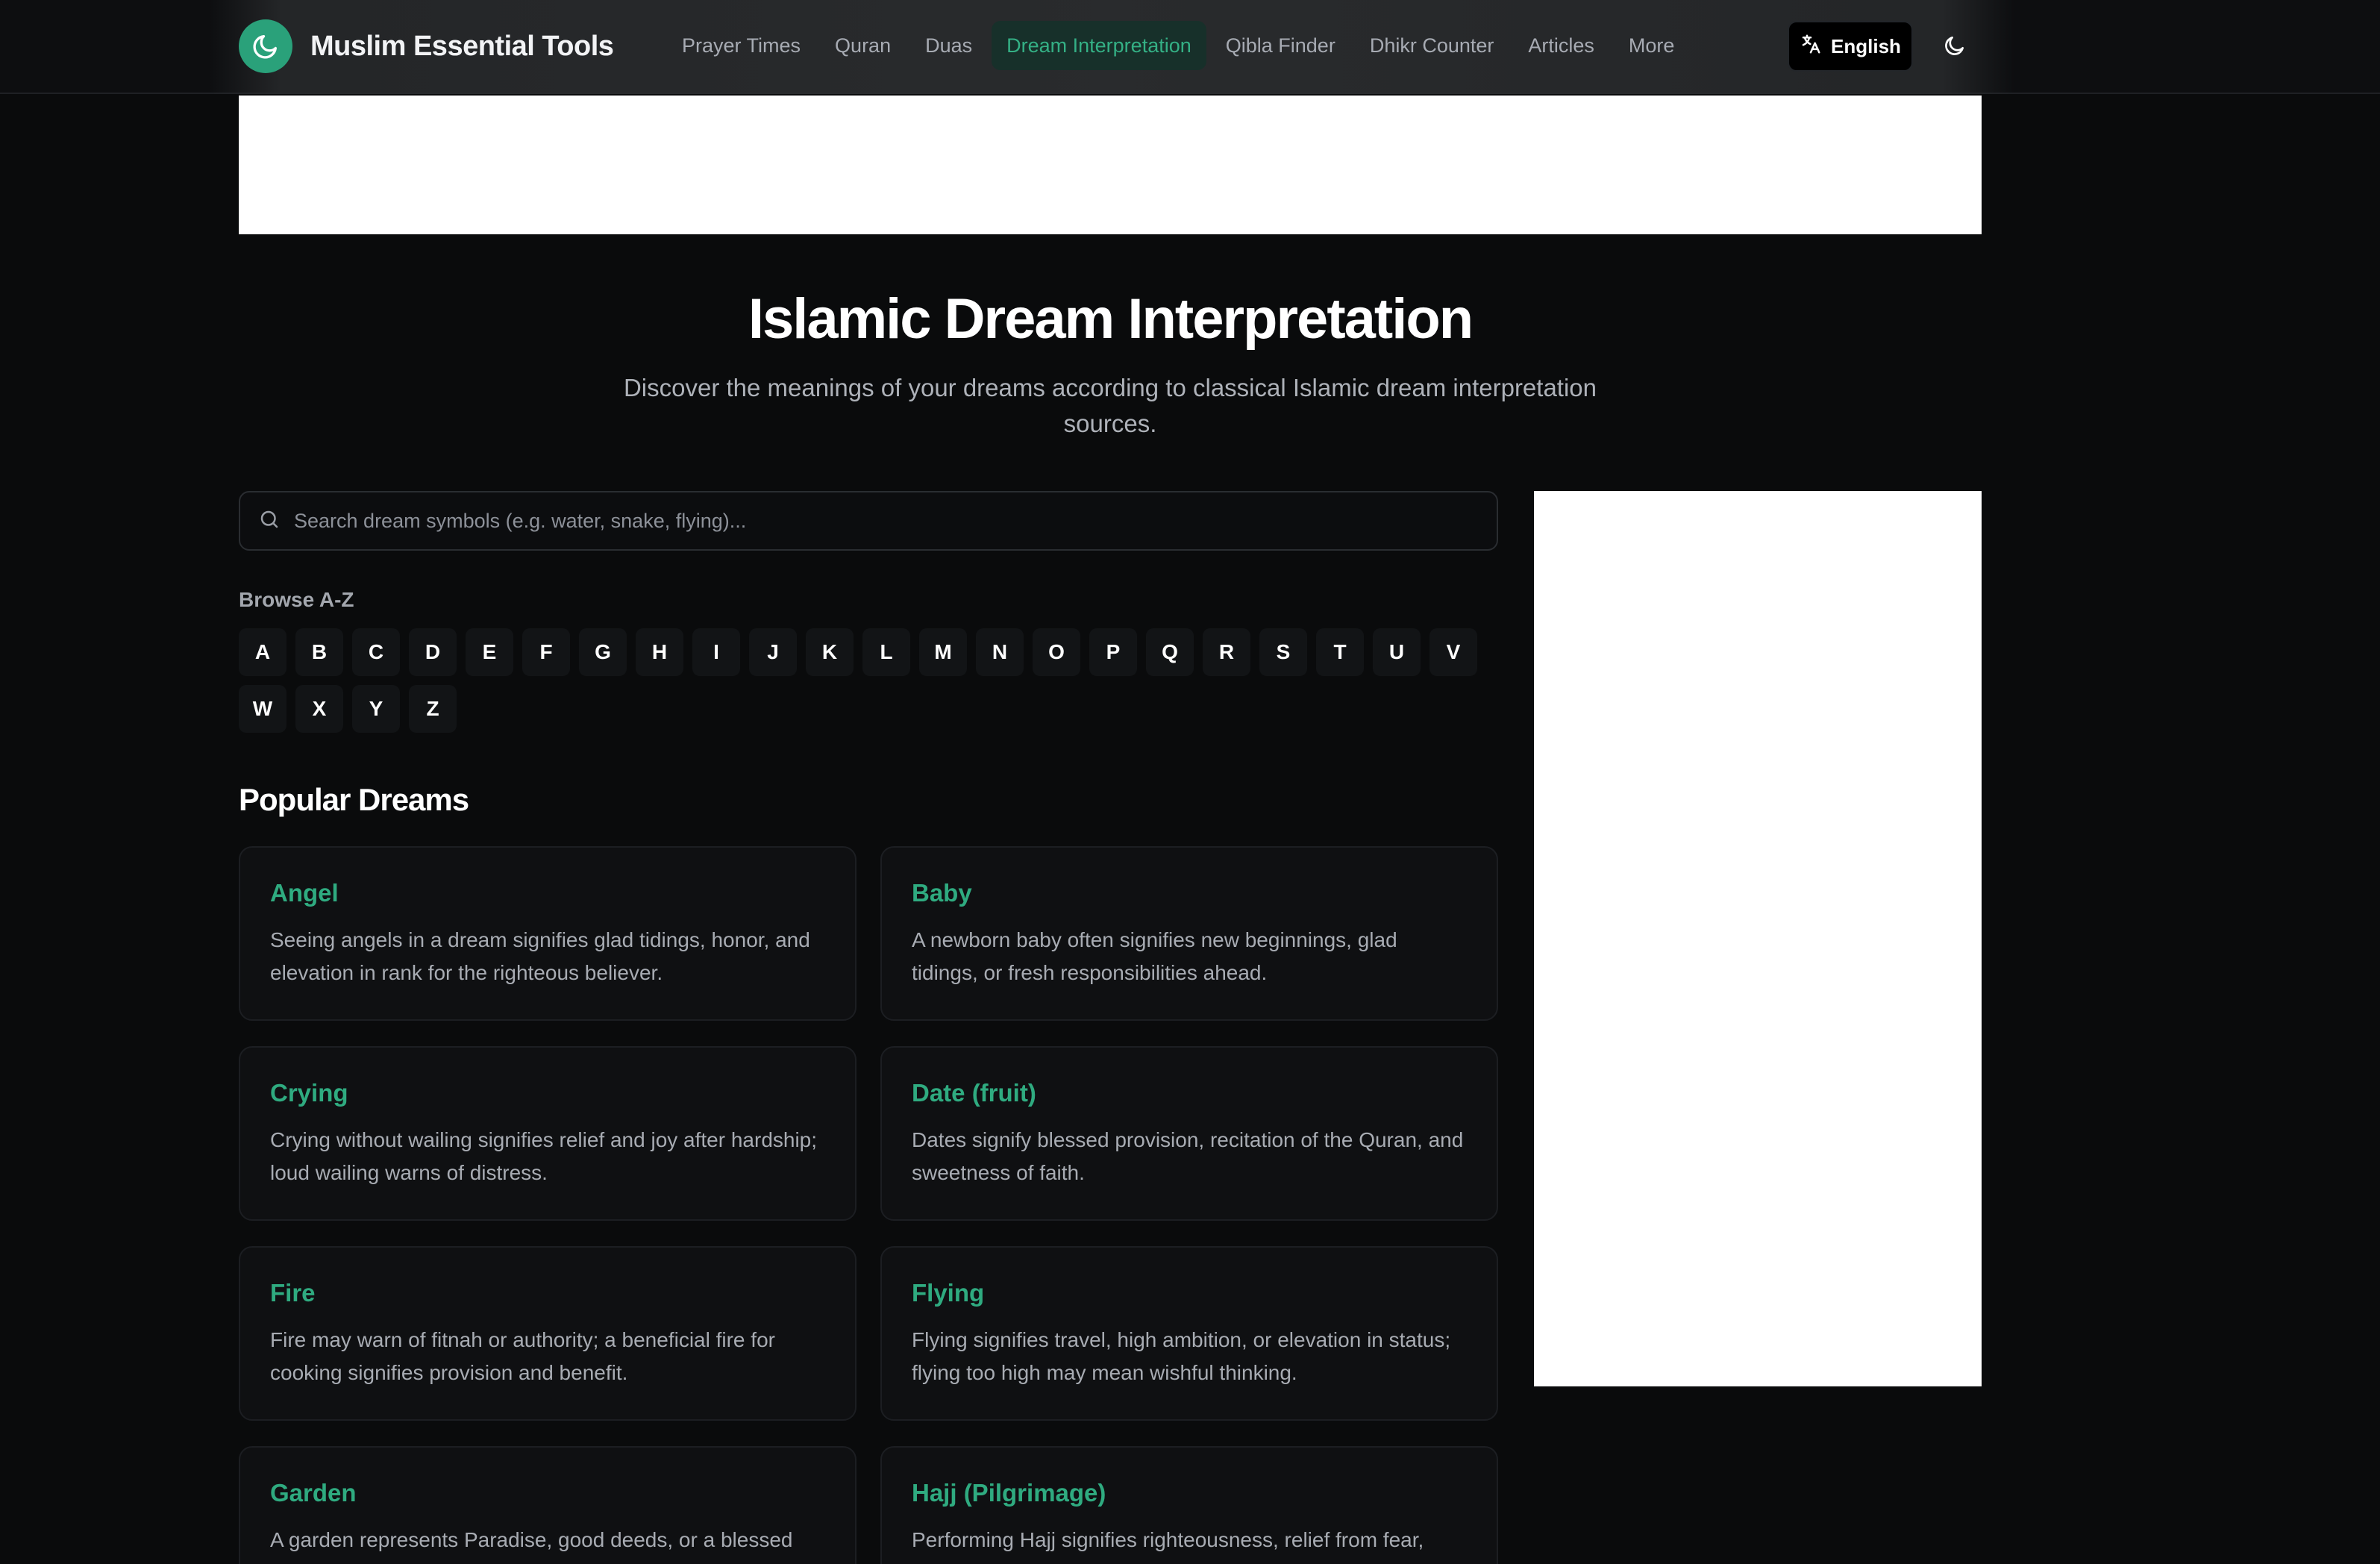 This screenshot has height=1564, width=2380. I want to click on translate-icon, so click(1811, 46).